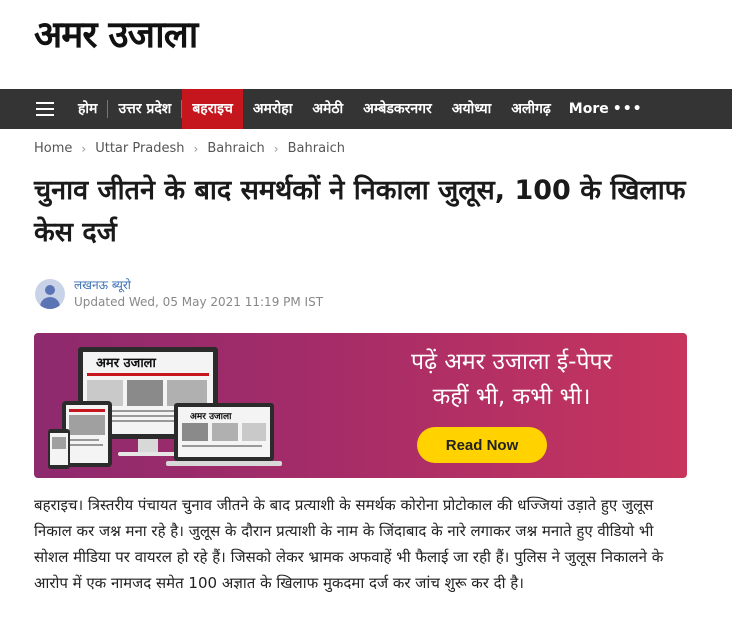  I want to click on breadcrumb-bahraich-current: Bahraich, so click(316, 148).